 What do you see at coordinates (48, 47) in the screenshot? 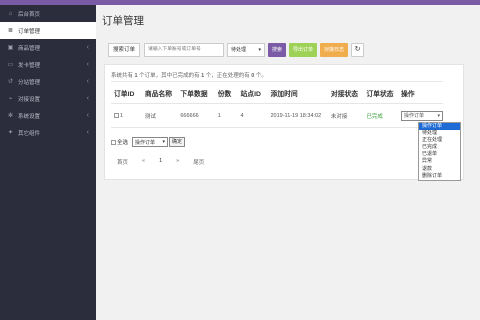
I see `sidebar-item-products: ▣ 商品管理 ‹` at bounding box center [48, 47].